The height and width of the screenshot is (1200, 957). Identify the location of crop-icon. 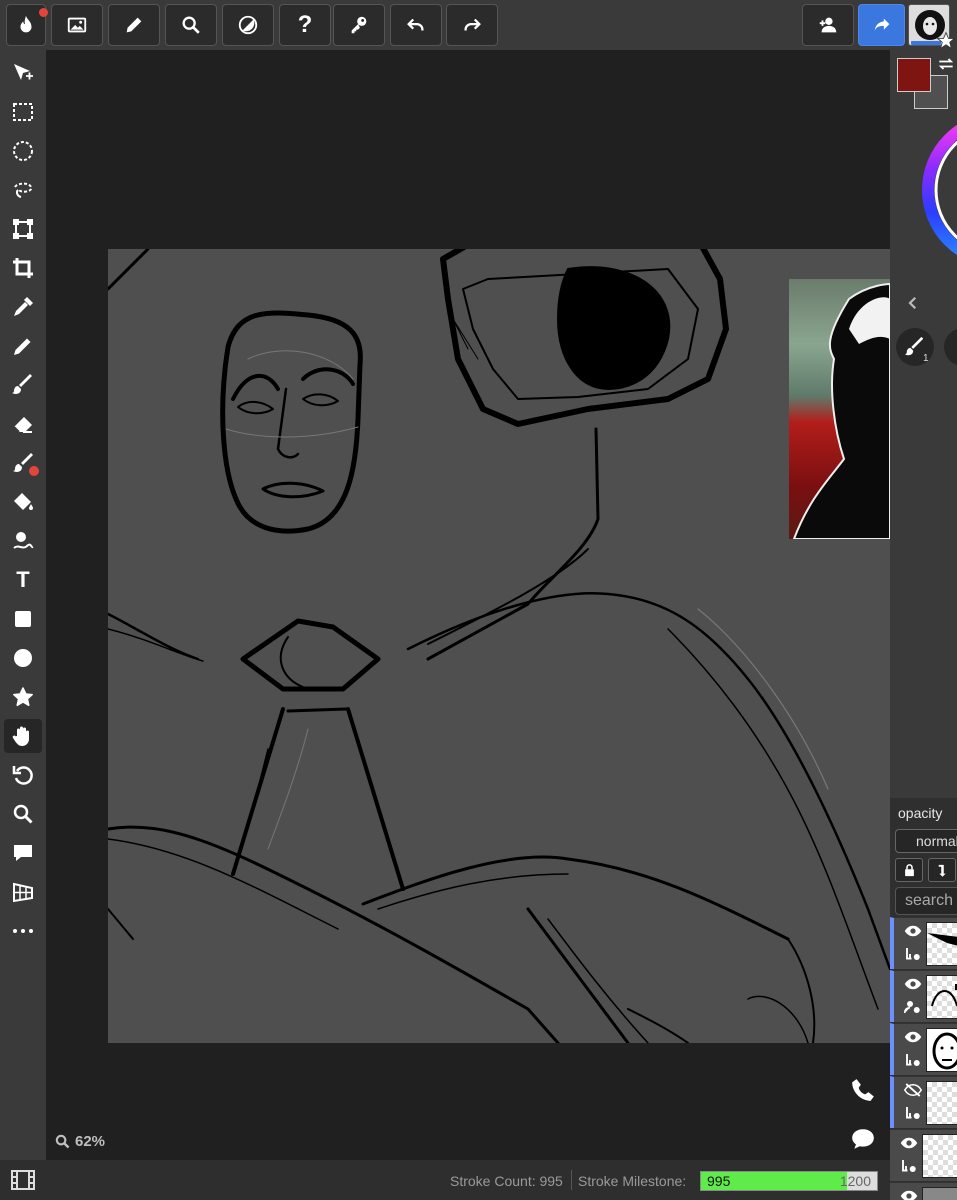
(23, 268).